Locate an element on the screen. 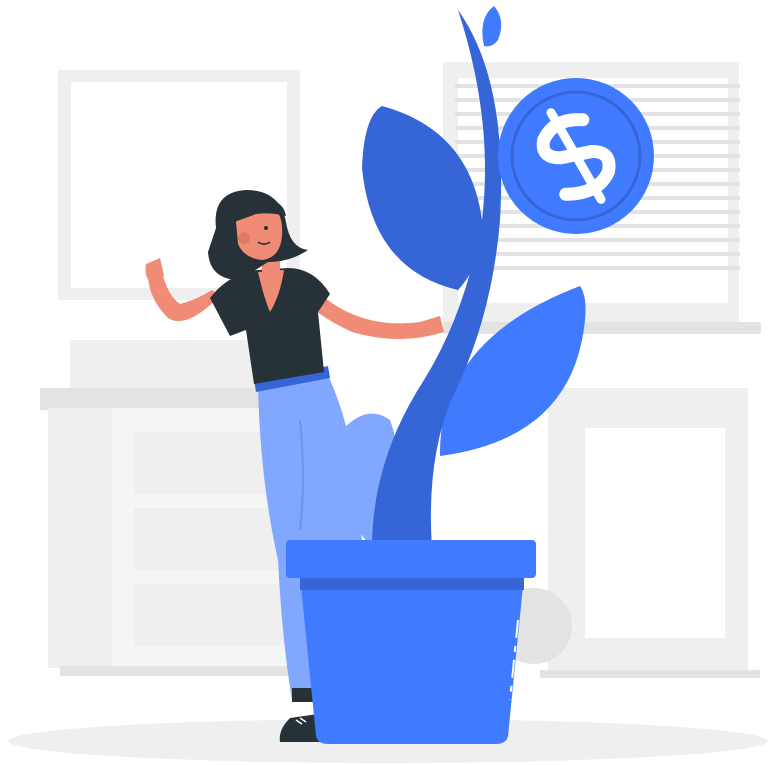 The image size is (768, 765). ear is located at coordinates (244, 238).